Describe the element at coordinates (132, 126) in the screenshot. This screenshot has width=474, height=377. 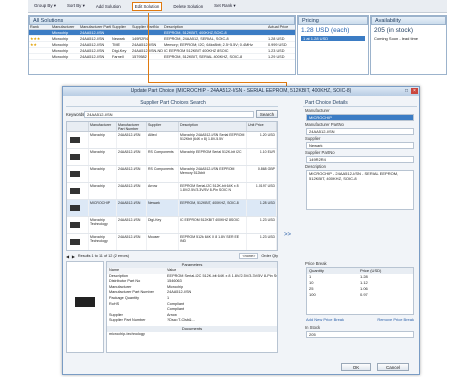
I see `col-mfr-partno: Manufacturer Part Number` at that location.